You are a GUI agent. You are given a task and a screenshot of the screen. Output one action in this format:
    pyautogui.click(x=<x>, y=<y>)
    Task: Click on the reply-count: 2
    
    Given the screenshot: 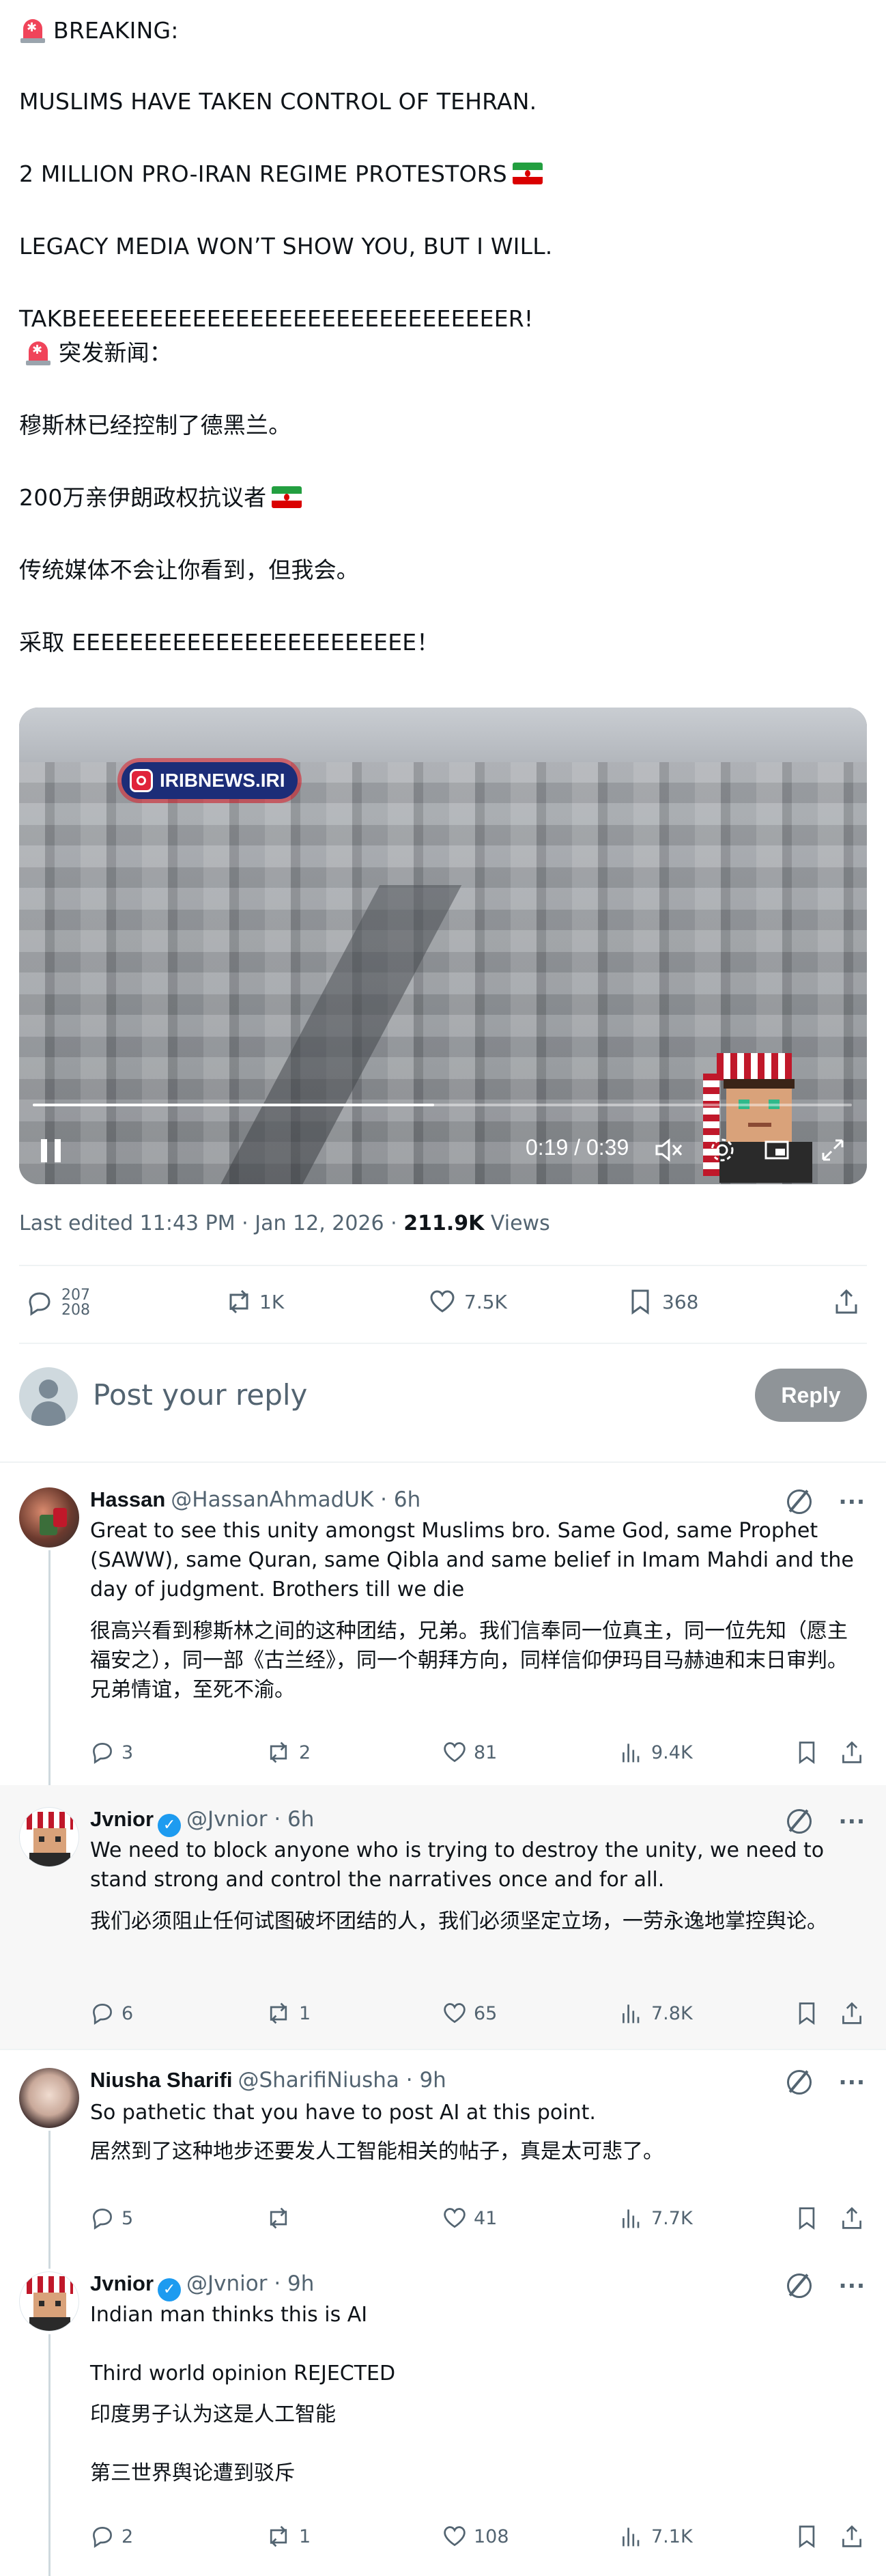 What is the action you would take?
    pyautogui.click(x=128, y=2536)
    